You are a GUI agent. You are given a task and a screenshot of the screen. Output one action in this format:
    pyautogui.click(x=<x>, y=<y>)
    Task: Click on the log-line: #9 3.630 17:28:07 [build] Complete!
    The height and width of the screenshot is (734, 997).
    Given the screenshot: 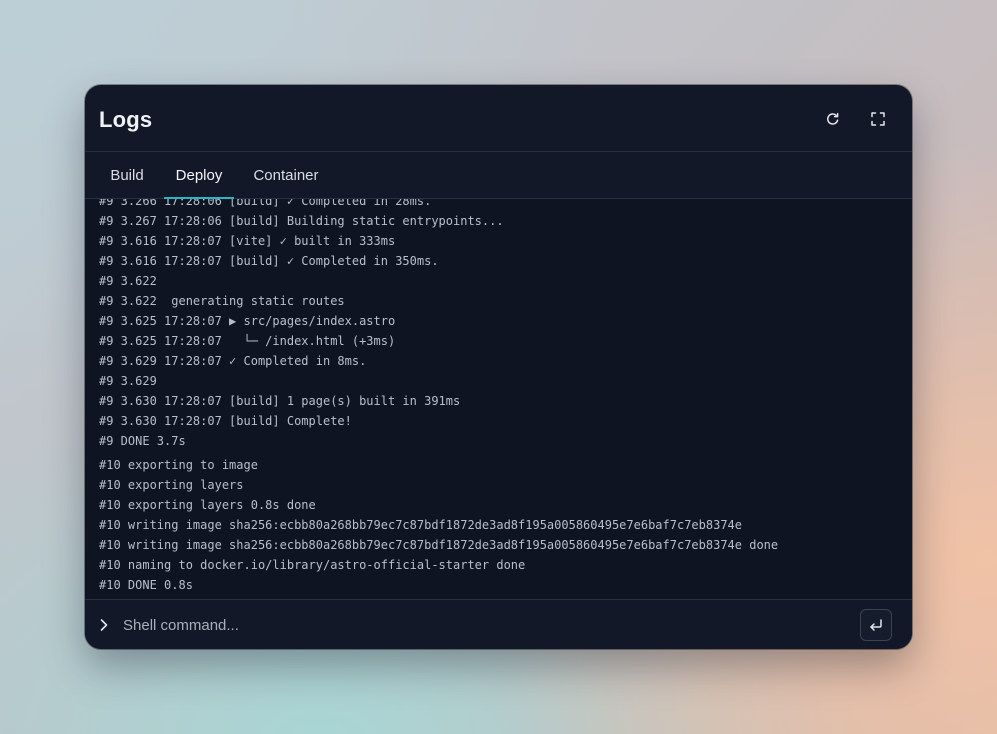 What is the action you would take?
    pyautogui.click(x=225, y=421)
    